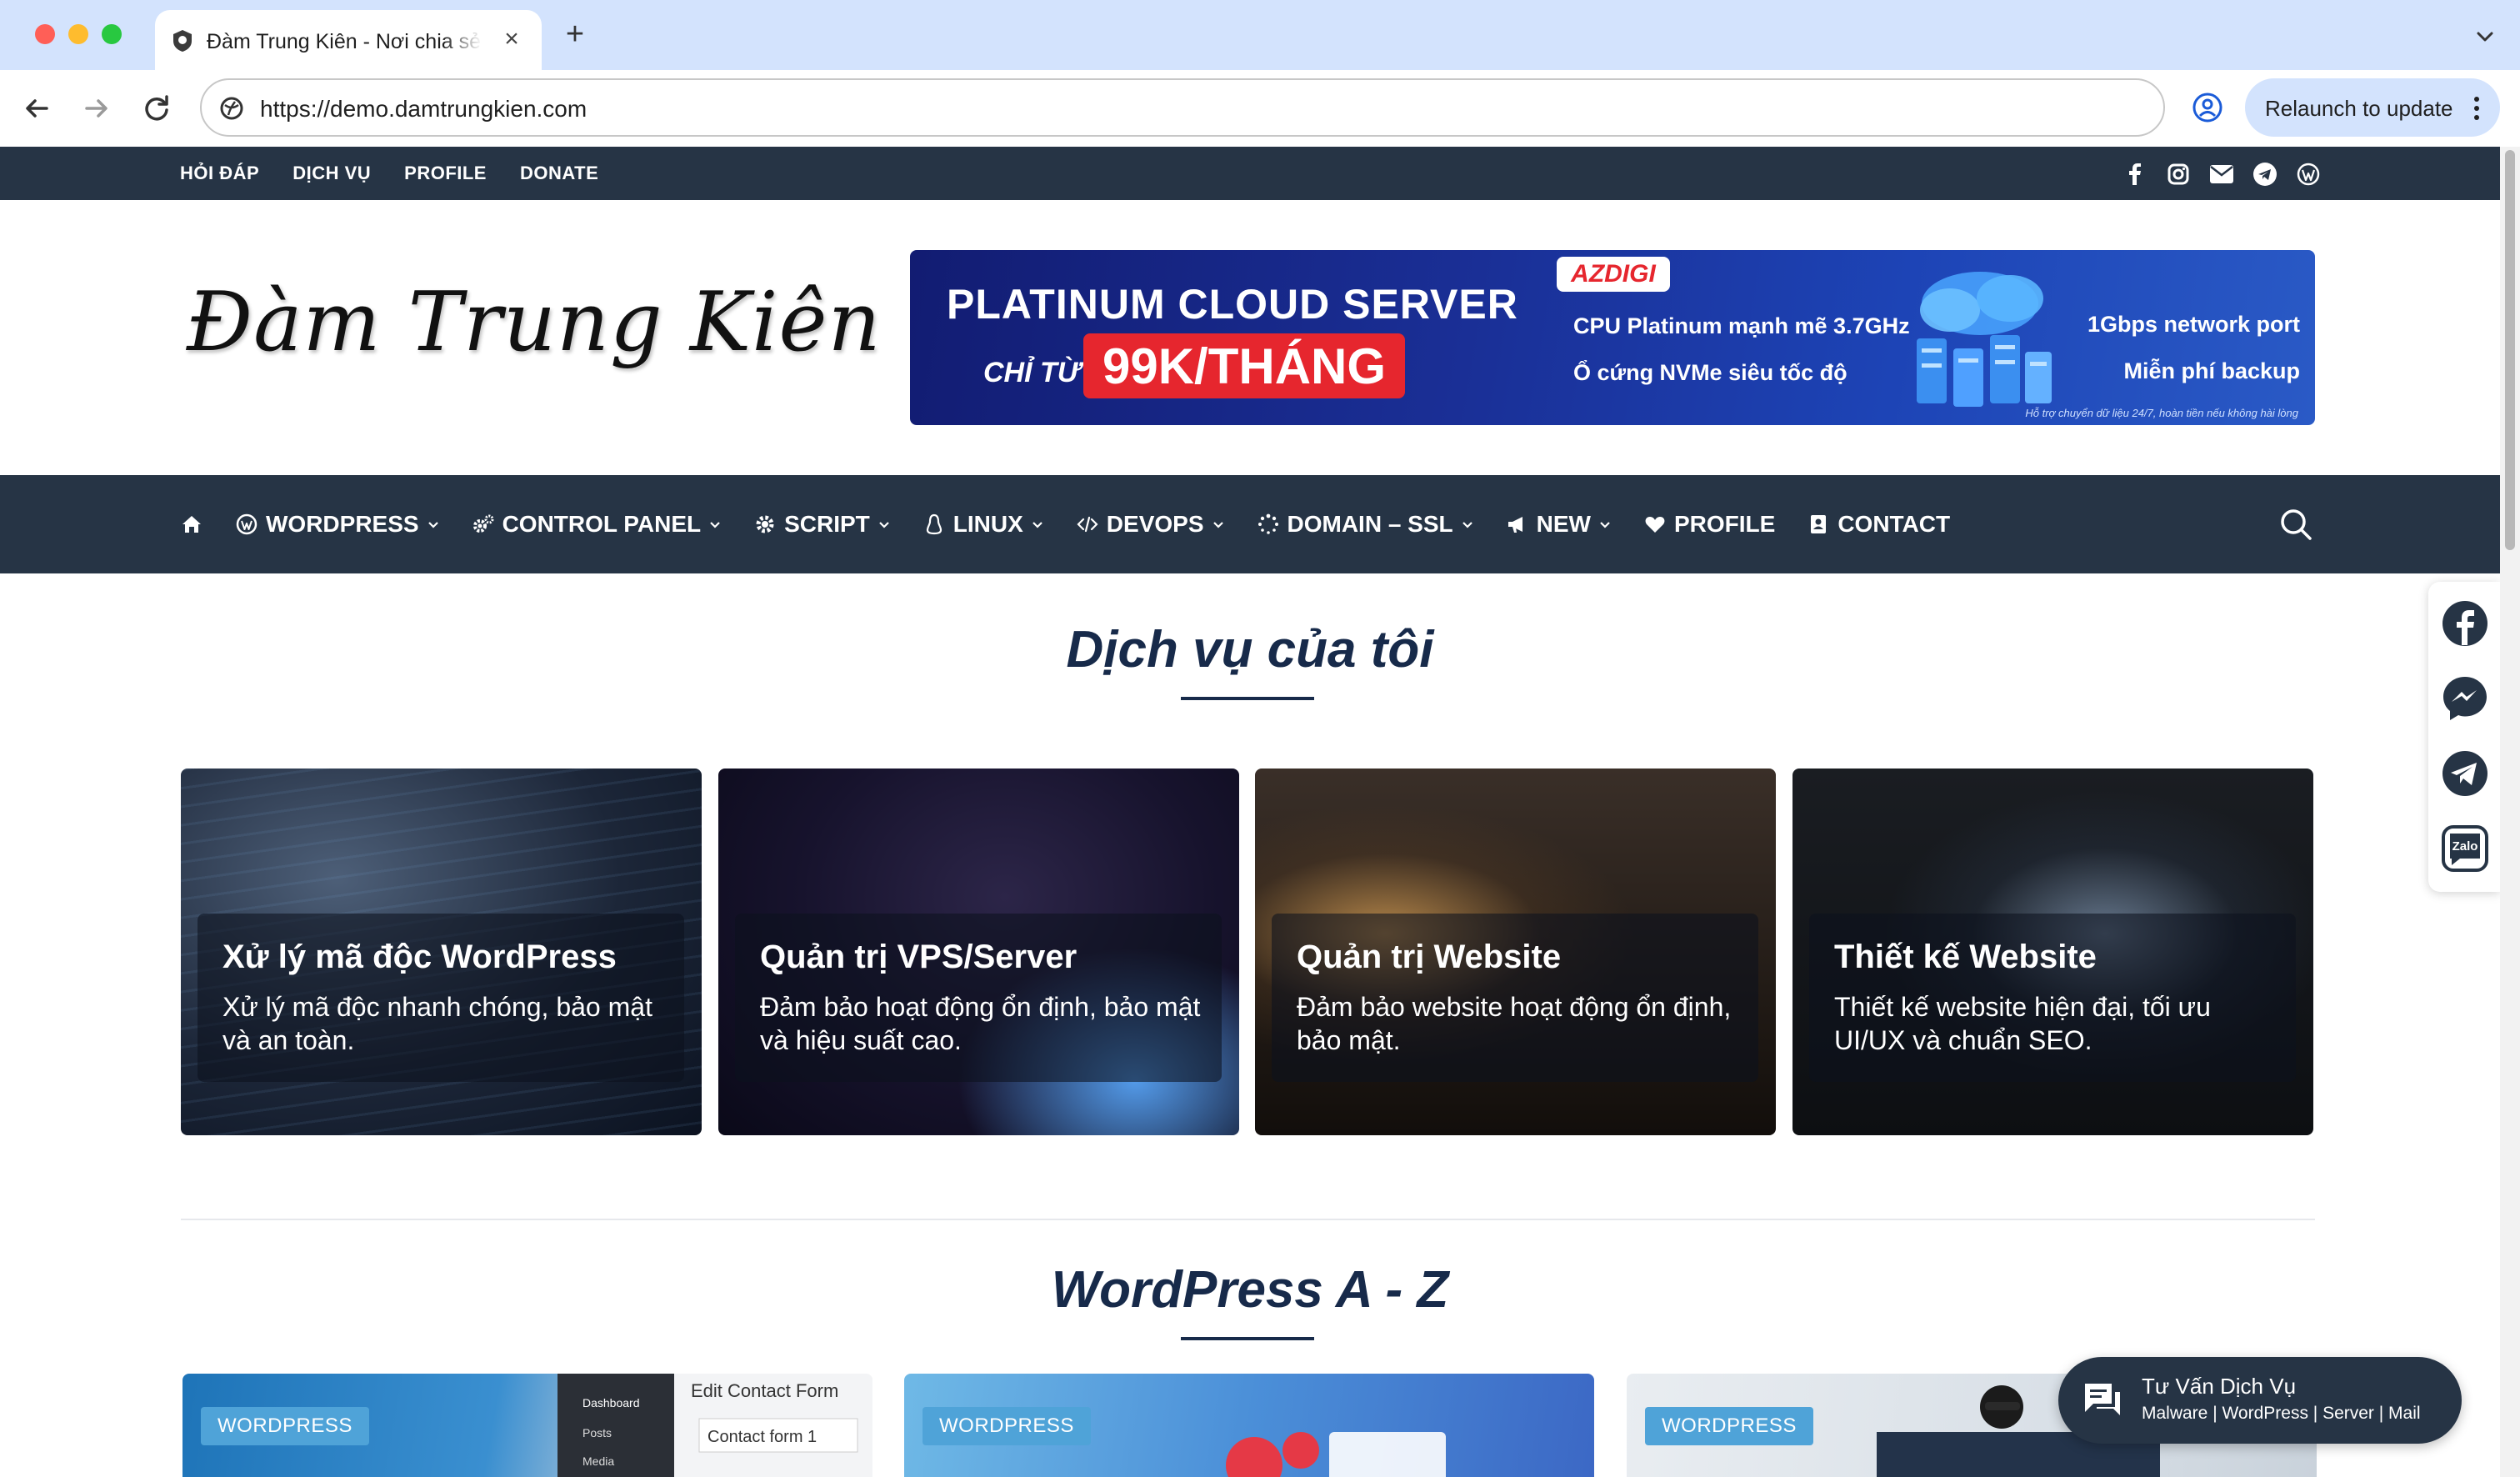 The image size is (2520, 1477). Describe the element at coordinates (97, 108) in the screenshot. I see `forward-arrow-icon` at that location.